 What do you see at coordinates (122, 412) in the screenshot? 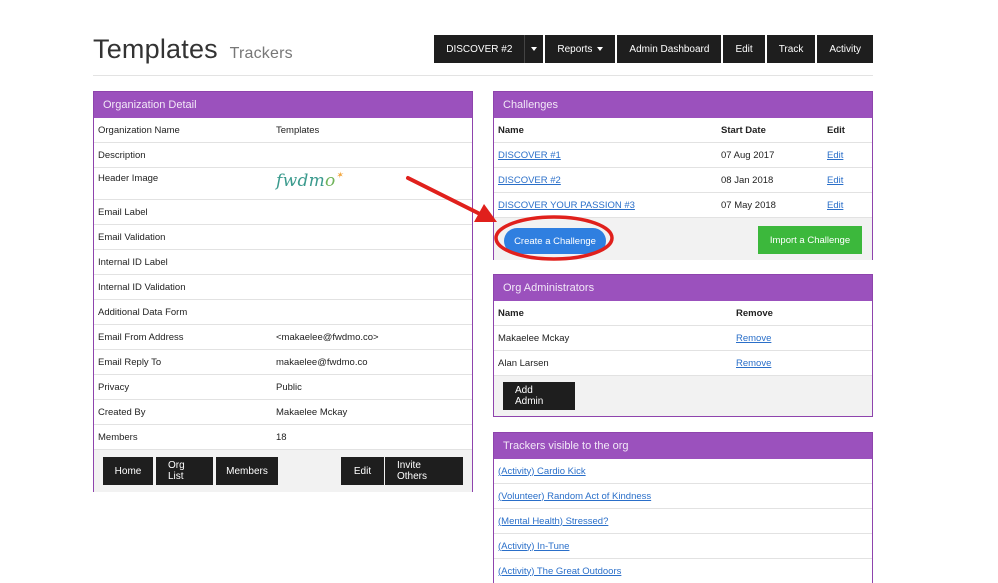
I see `row-label: Created By` at bounding box center [122, 412].